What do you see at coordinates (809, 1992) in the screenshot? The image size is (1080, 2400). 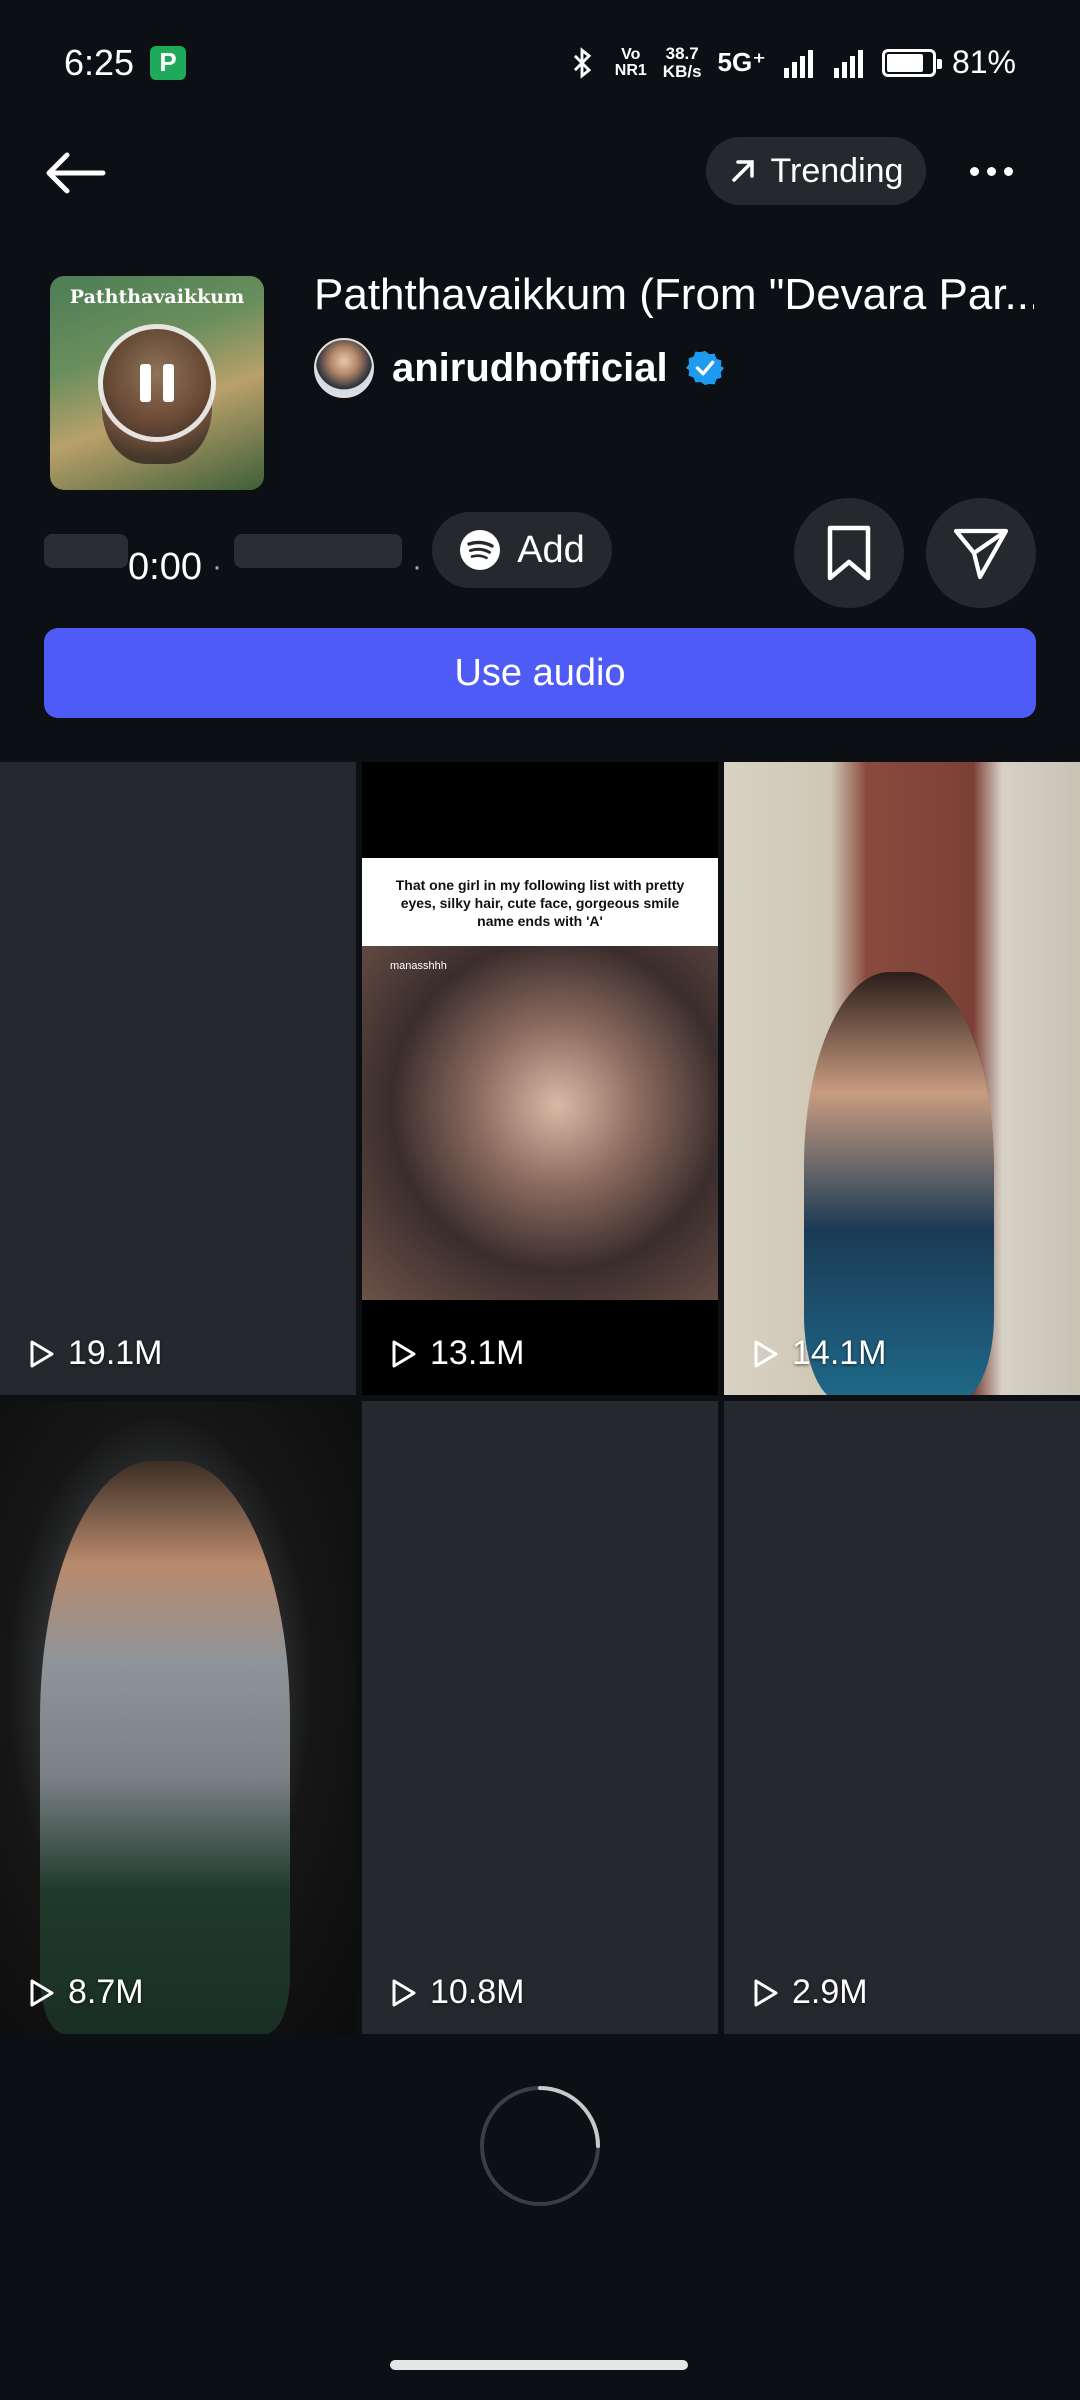 I see `view-count: 2.9M` at bounding box center [809, 1992].